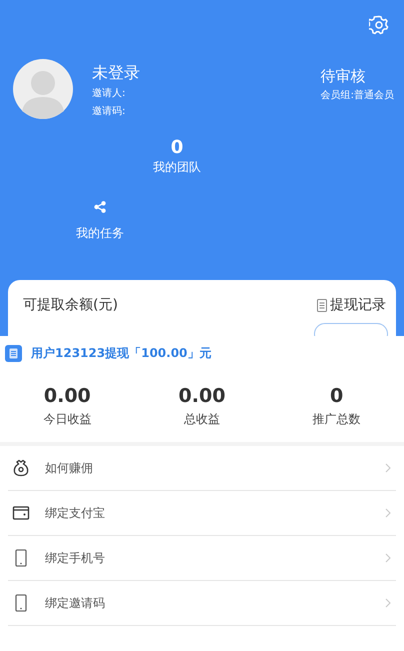  What do you see at coordinates (337, 396) in the screenshot?
I see `stat-value: 0` at bounding box center [337, 396].